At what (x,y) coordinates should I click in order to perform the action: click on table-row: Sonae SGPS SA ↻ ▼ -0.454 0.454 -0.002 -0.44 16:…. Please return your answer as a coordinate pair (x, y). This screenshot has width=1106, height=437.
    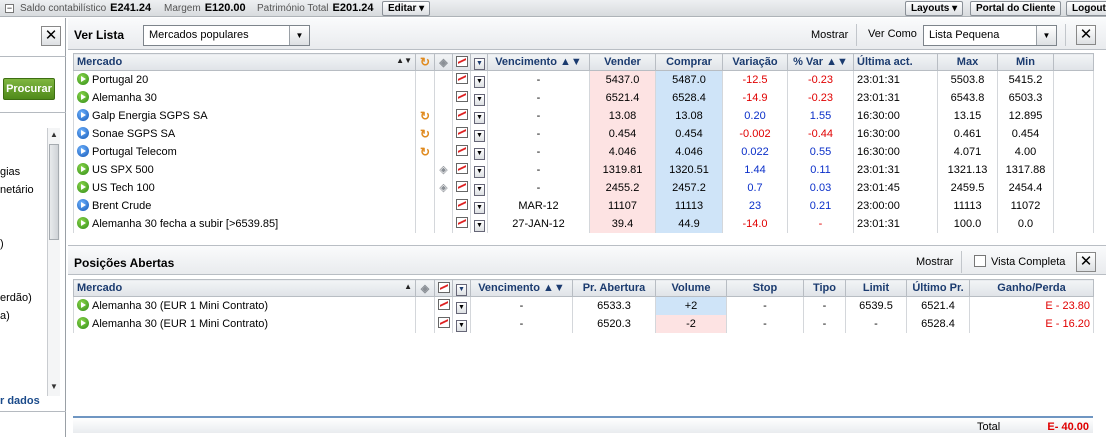
    Looking at the image, I should click on (583, 133).